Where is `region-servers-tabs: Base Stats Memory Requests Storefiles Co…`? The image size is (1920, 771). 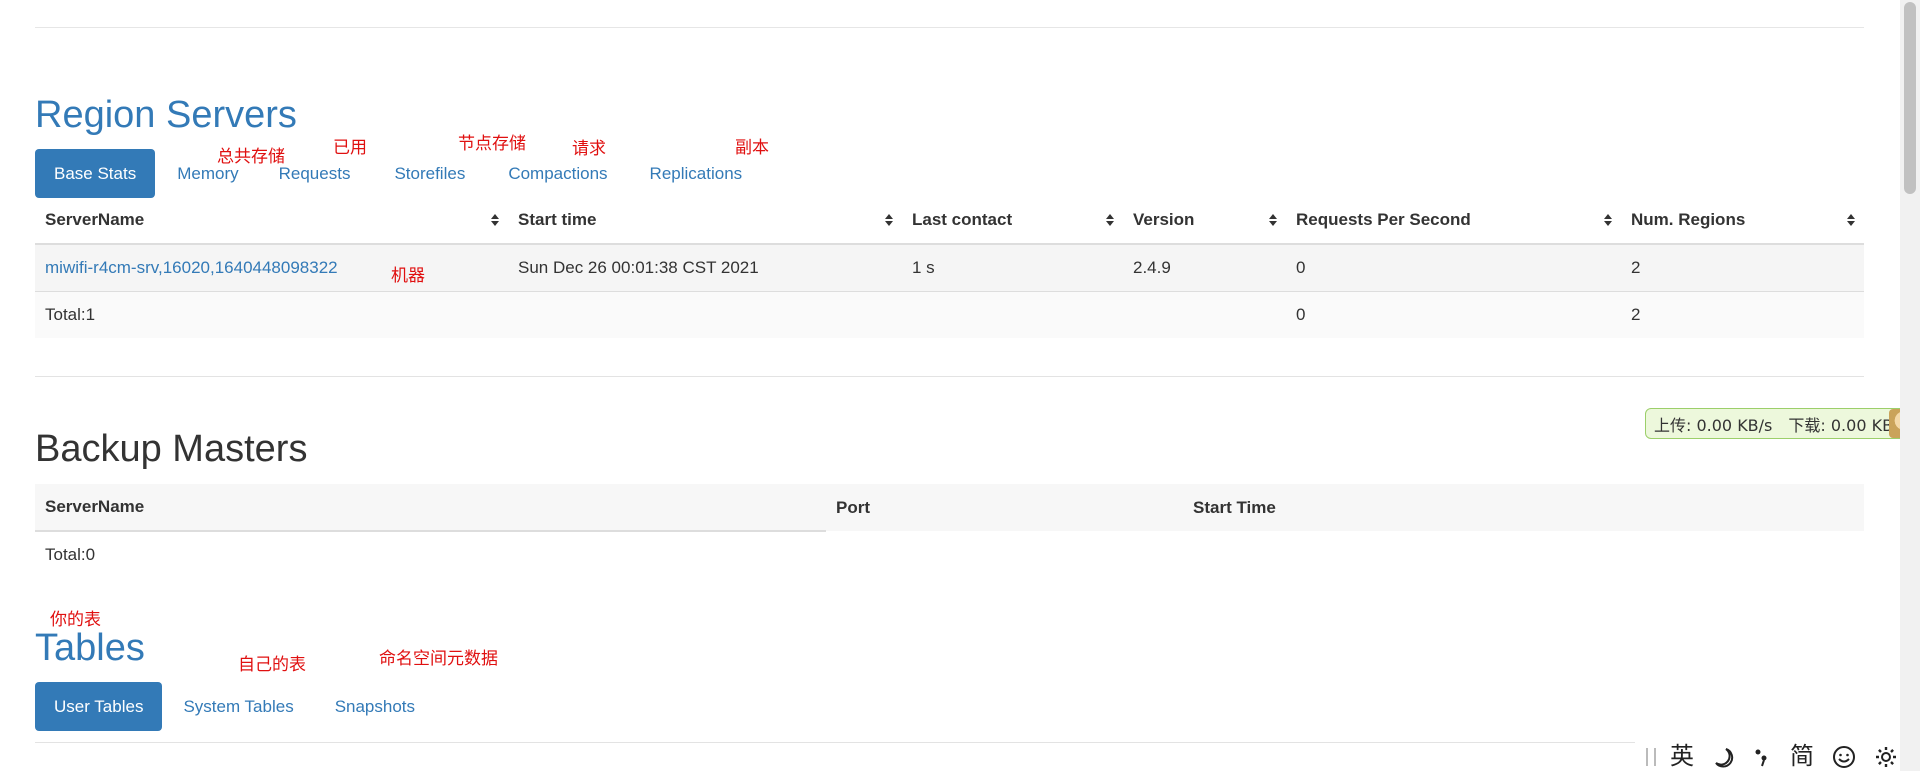
region-servers-tabs: Base Stats Memory Requests Storefiles Co… is located at coordinates (388, 173).